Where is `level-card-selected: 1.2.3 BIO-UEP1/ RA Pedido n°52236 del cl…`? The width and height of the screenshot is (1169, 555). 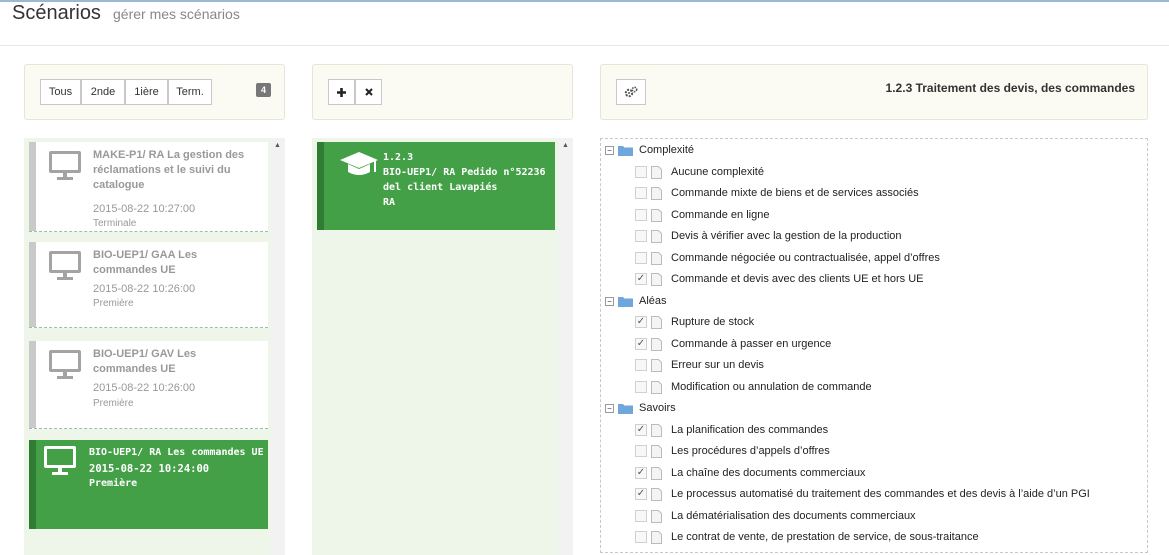 level-card-selected: 1.2.3 BIO-UEP1/ RA Pedido n°52236 del cl… is located at coordinates (436, 186).